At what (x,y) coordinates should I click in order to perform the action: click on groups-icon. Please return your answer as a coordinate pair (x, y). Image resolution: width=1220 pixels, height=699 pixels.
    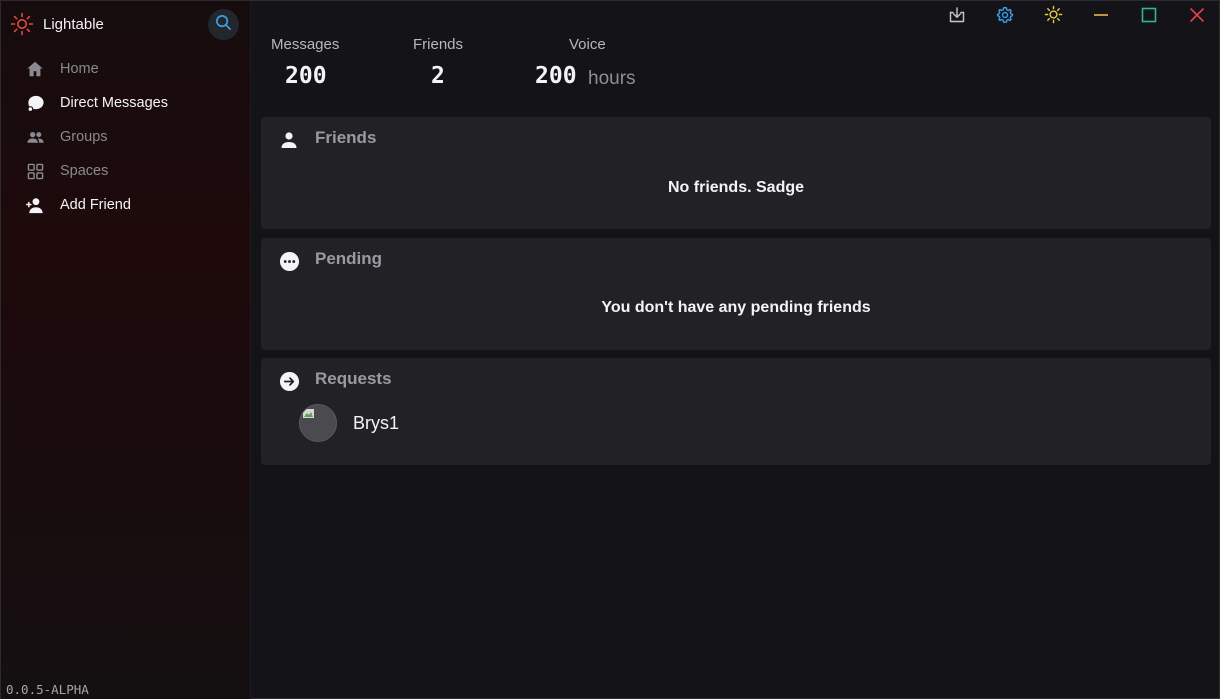
    Looking at the image, I should click on (35, 137).